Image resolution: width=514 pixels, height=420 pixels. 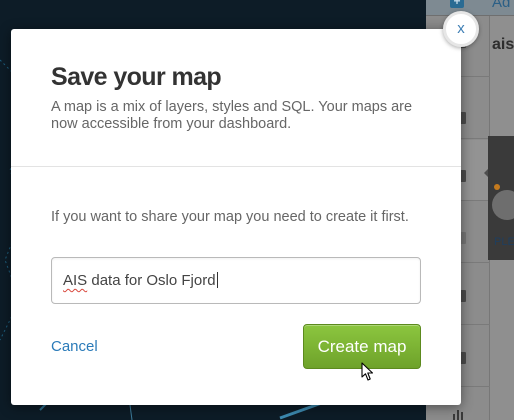 What do you see at coordinates (461, 29) in the screenshot?
I see `close-icon: x` at bounding box center [461, 29].